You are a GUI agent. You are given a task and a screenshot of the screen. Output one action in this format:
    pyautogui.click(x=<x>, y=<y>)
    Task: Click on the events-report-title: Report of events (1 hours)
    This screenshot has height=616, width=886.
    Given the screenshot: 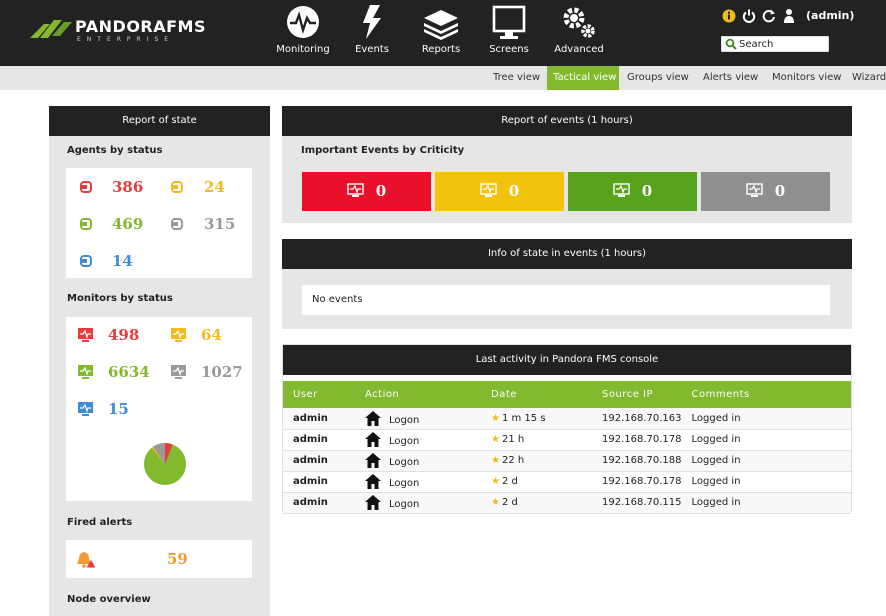 What is the action you would take?
    pyautogui.click(x=567, y=121)
    